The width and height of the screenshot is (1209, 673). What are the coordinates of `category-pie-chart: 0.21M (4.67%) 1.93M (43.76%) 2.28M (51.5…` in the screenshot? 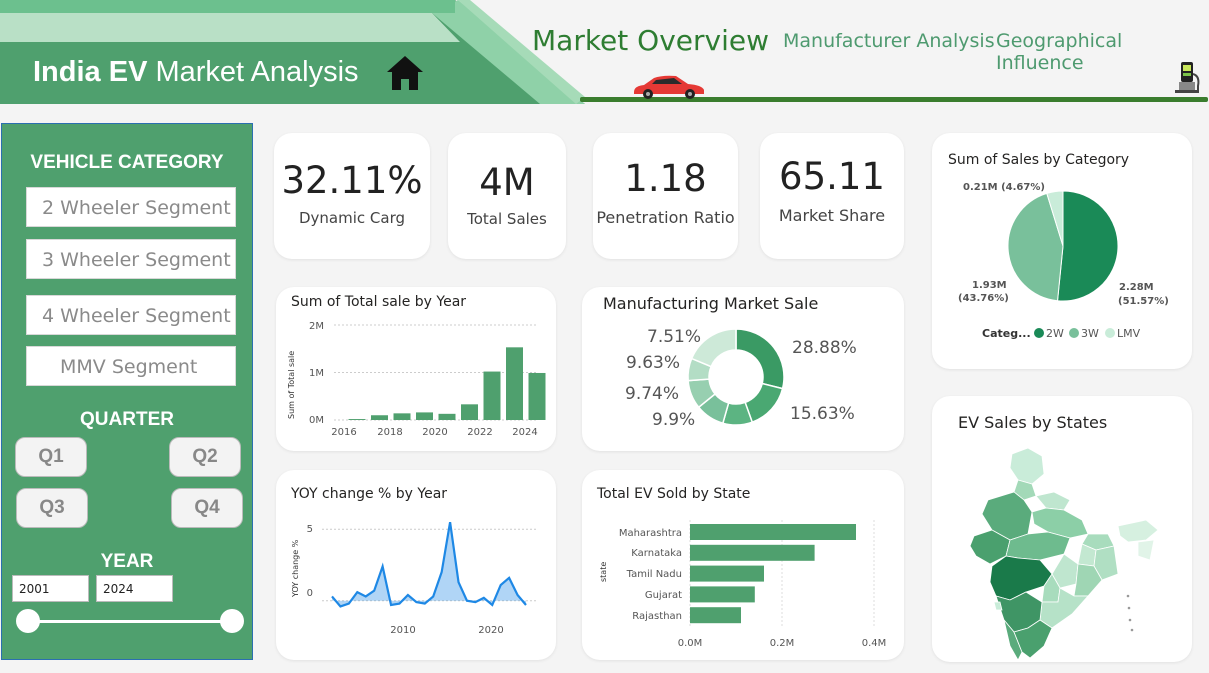 It's located at (1063, 261).